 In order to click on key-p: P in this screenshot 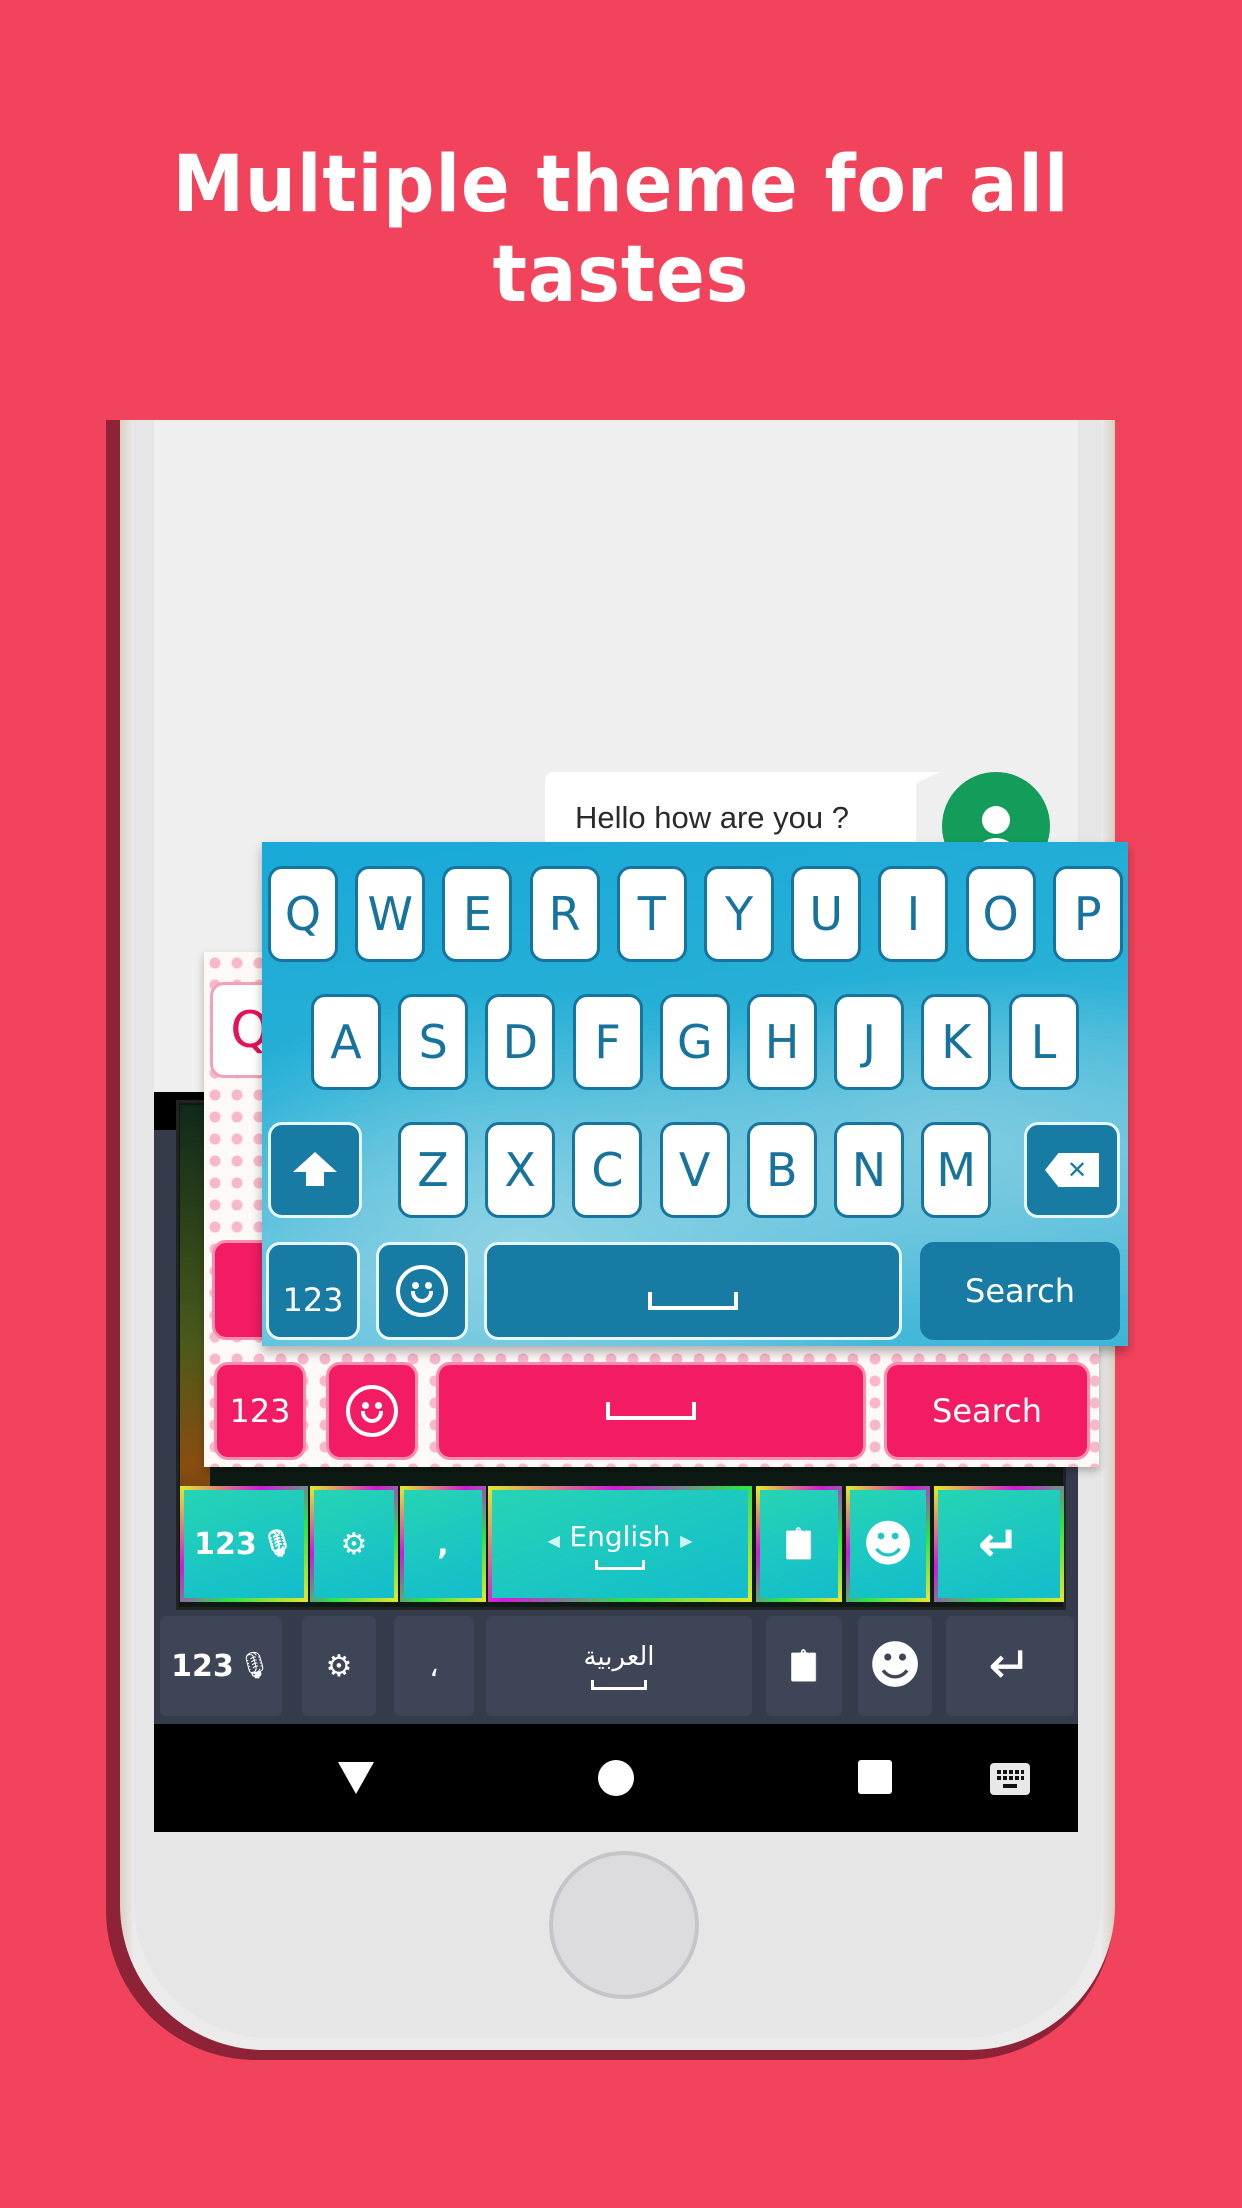, I will do `click(1087, 914)`.